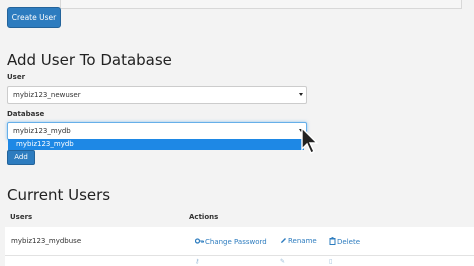 The image size is (474, 266). What do you see at coordinates (46, 241) in the screenshot?
I see `user-name-cell: mybiz123_mydbuse` at bounding box center [46, 241].